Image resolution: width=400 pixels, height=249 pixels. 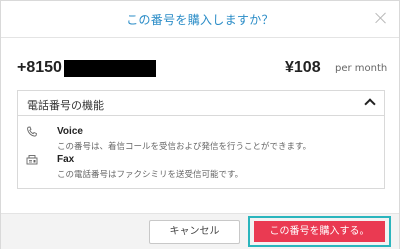 I want to click on features-title: 電話番号の機能, so click(x=65, y=105).